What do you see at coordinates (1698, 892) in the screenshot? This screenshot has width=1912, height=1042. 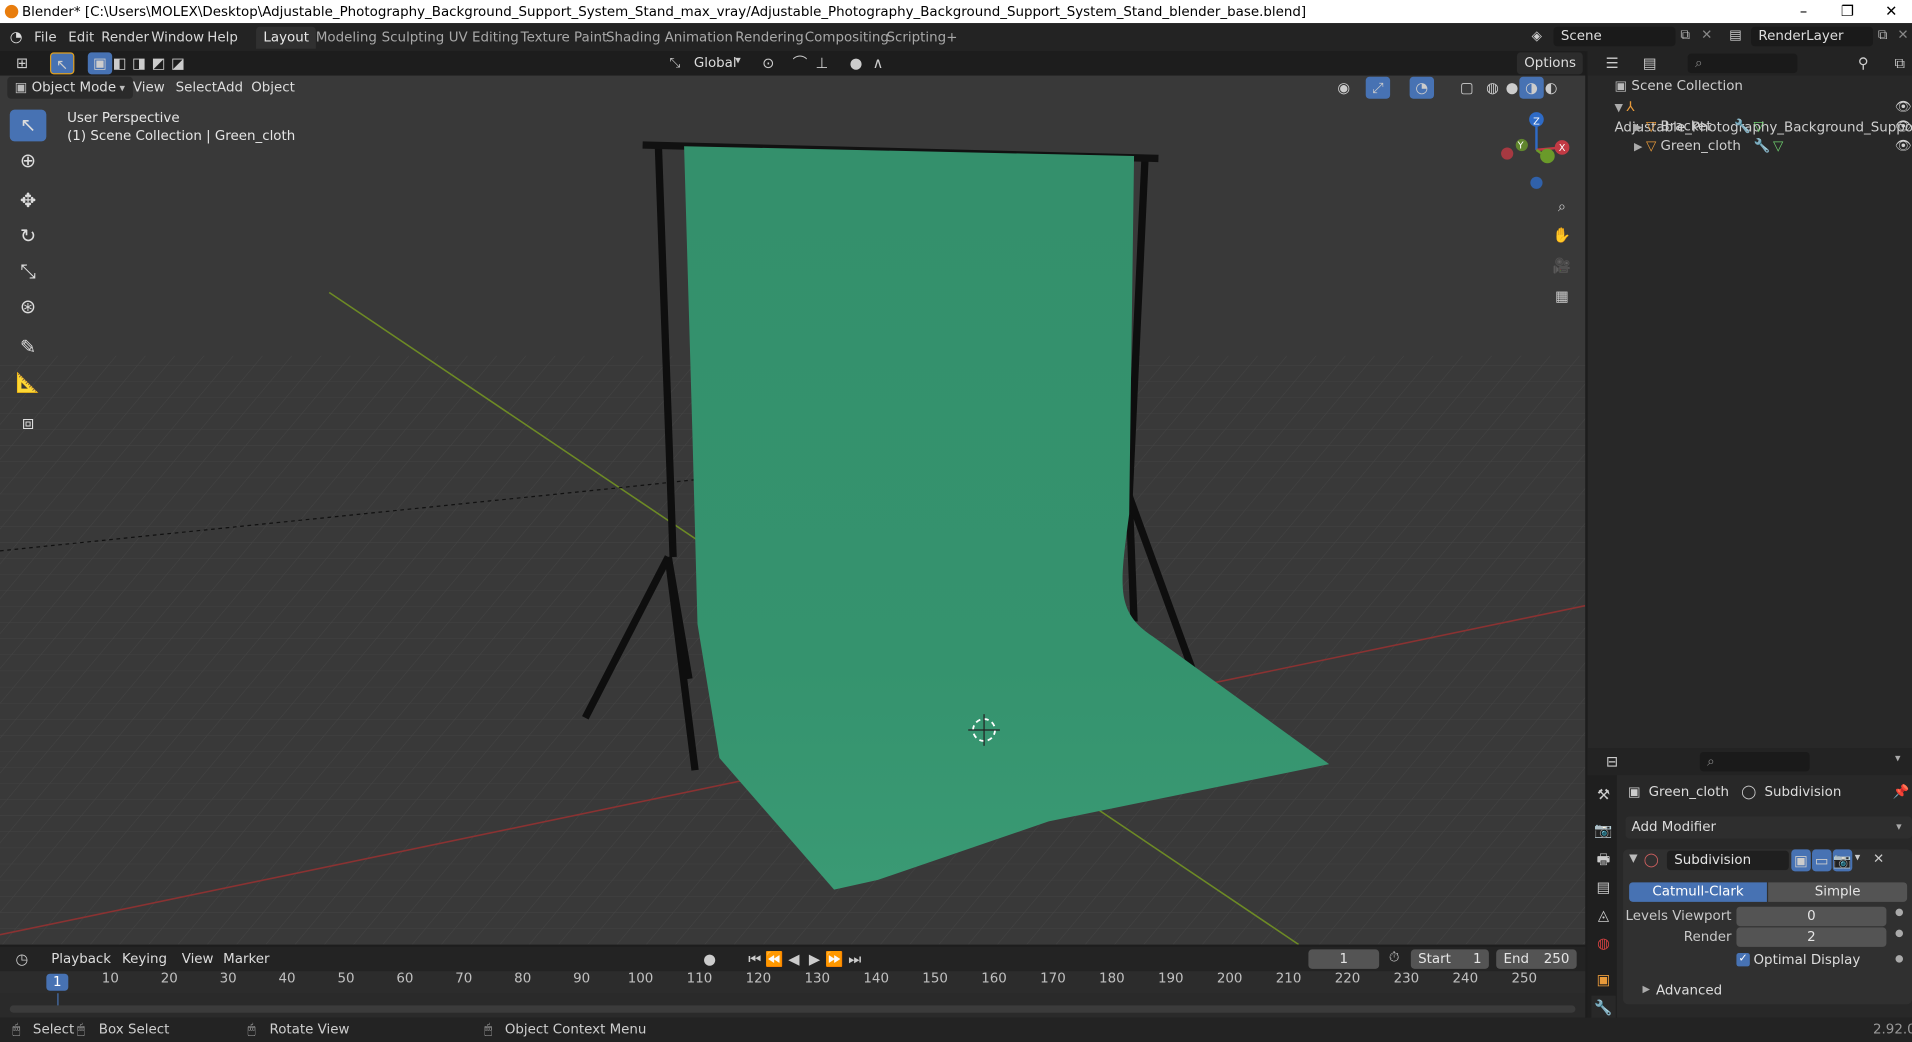 I see `catmull-clark-button: Catmull-Clark` at bounding box center [1698, 892].